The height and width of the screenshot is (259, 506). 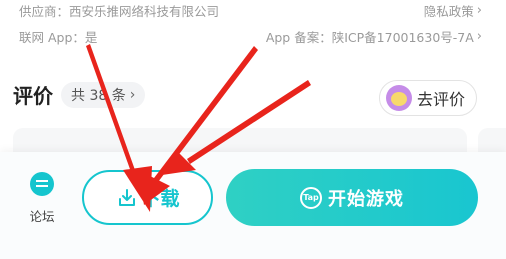 What do you see at coordinates (250, 36) in the screenshot?
I see `network-row: 联网 App：是 App 备案：陕ICP备17001630号-7A ›` at bounding box center [250, 36].